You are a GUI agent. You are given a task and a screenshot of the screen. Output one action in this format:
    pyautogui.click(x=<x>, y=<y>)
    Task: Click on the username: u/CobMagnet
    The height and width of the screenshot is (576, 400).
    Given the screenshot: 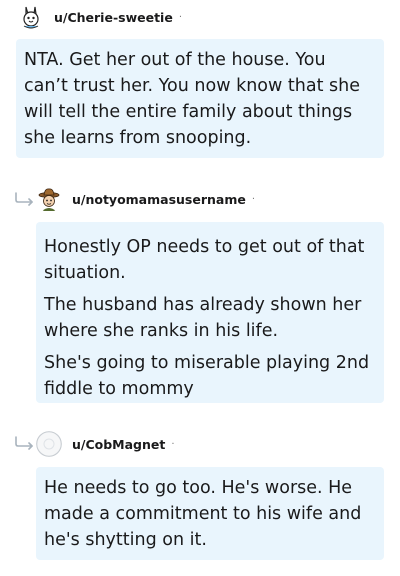 What is the action you would take?
    pyautogui.click(x=118, y=444)
    